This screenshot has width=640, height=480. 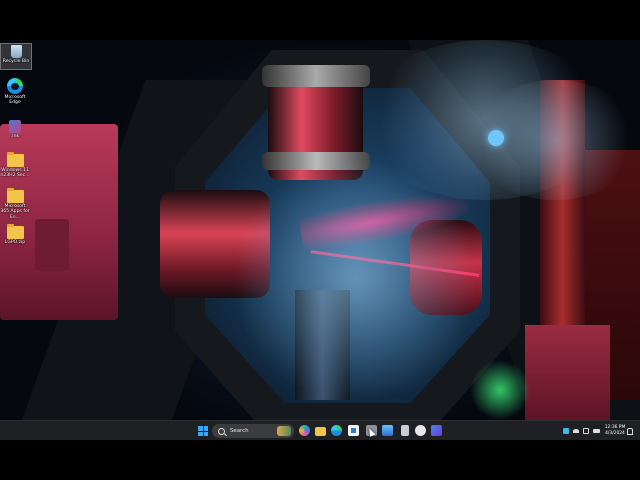 What do you see at coordinates (615, 433) in the screenshot?
I see `clock-date: 4/3/2024` at bounding box center [615, 433].